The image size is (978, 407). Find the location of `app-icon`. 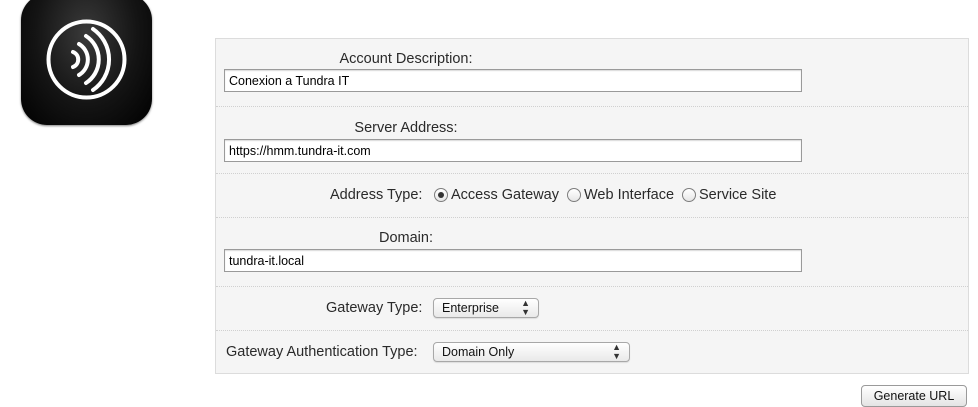

app-icon is located at coordinates (86, 62).